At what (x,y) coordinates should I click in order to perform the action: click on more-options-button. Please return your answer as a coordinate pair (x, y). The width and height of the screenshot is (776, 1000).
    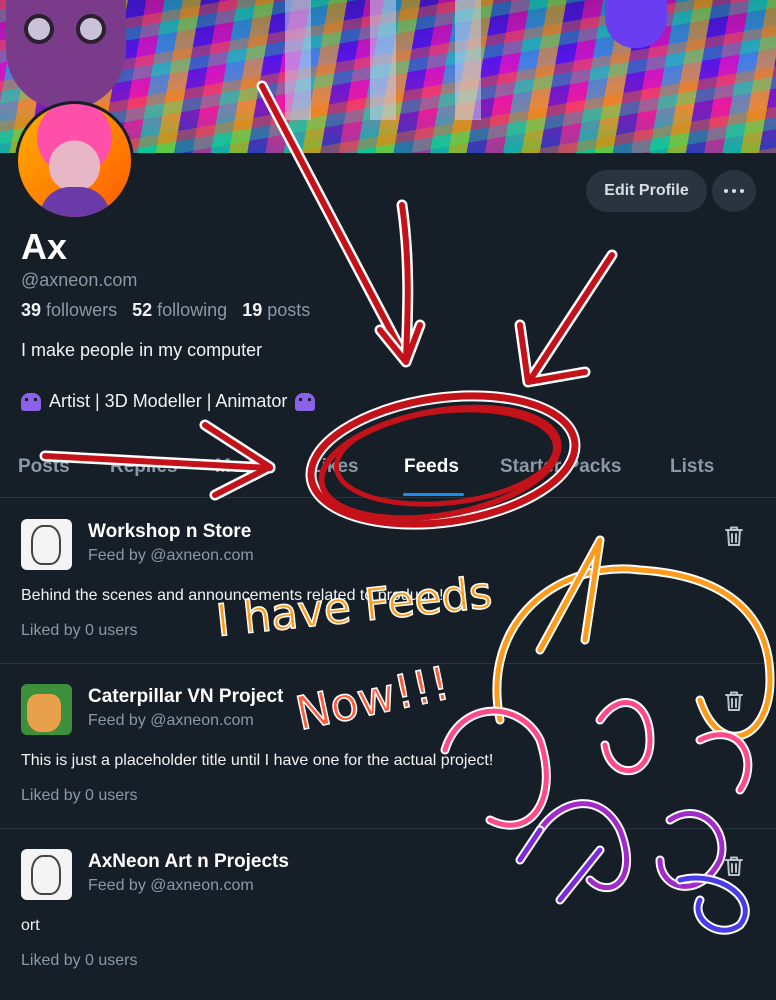
    Looking at the image, I should click on (734, 191).